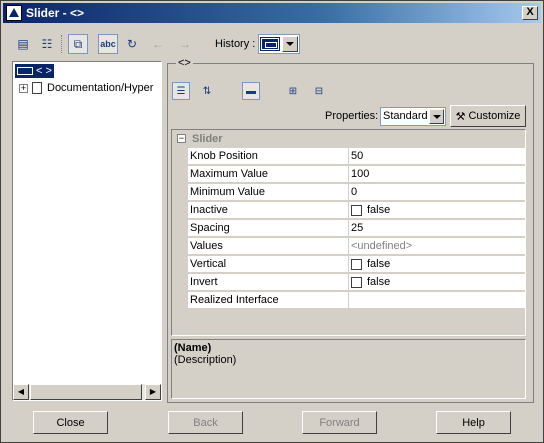 The height and width of the screenshot is (443, 544). I want to click on toolbar-separator, so click(61, 44).